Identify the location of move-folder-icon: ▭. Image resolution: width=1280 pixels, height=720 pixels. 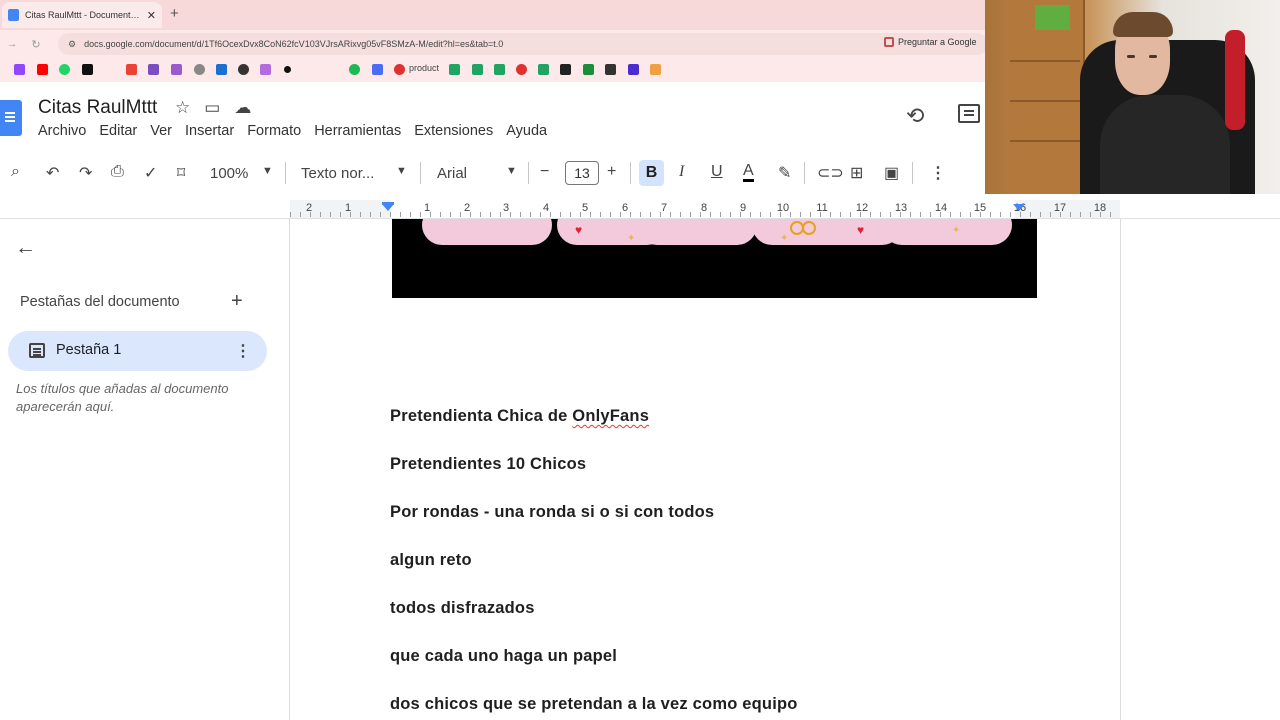
(212, 108).